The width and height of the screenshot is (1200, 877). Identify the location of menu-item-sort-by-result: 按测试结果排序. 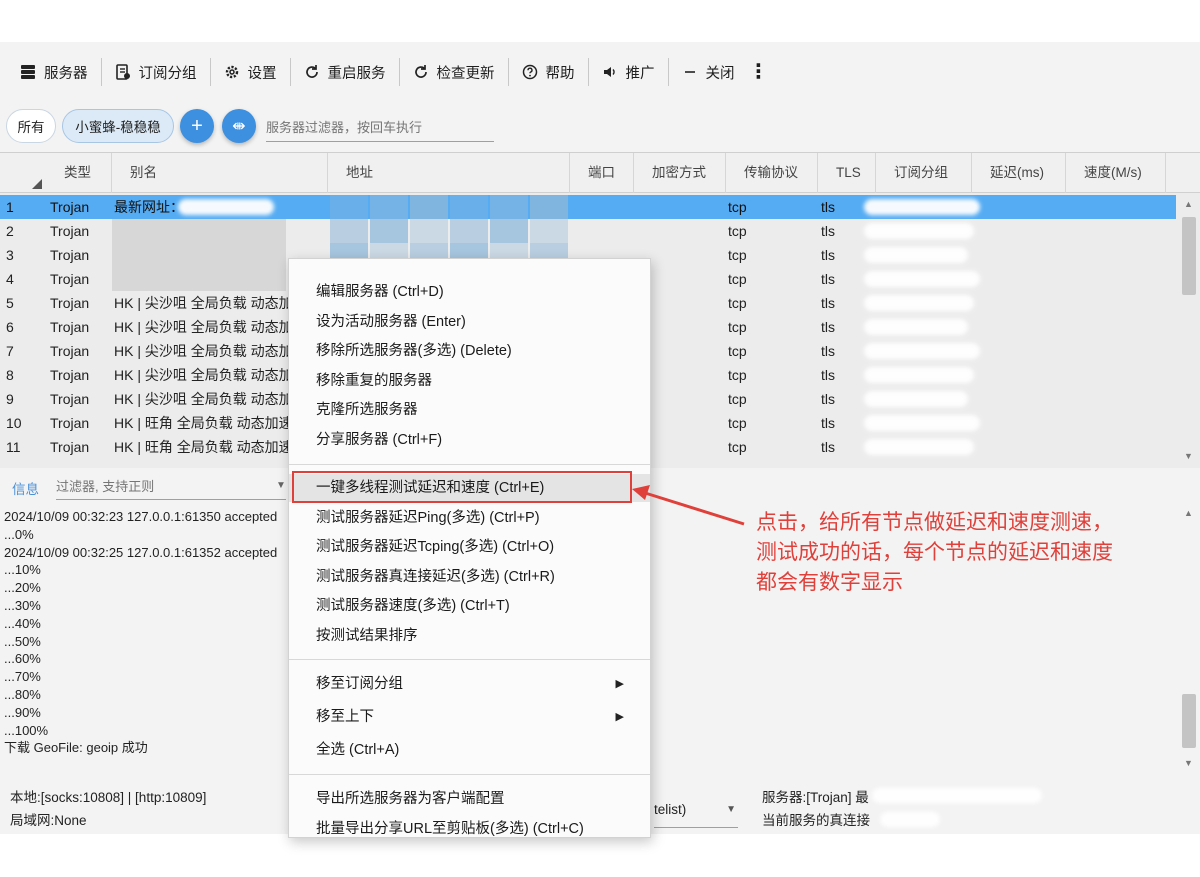
(469, 636).